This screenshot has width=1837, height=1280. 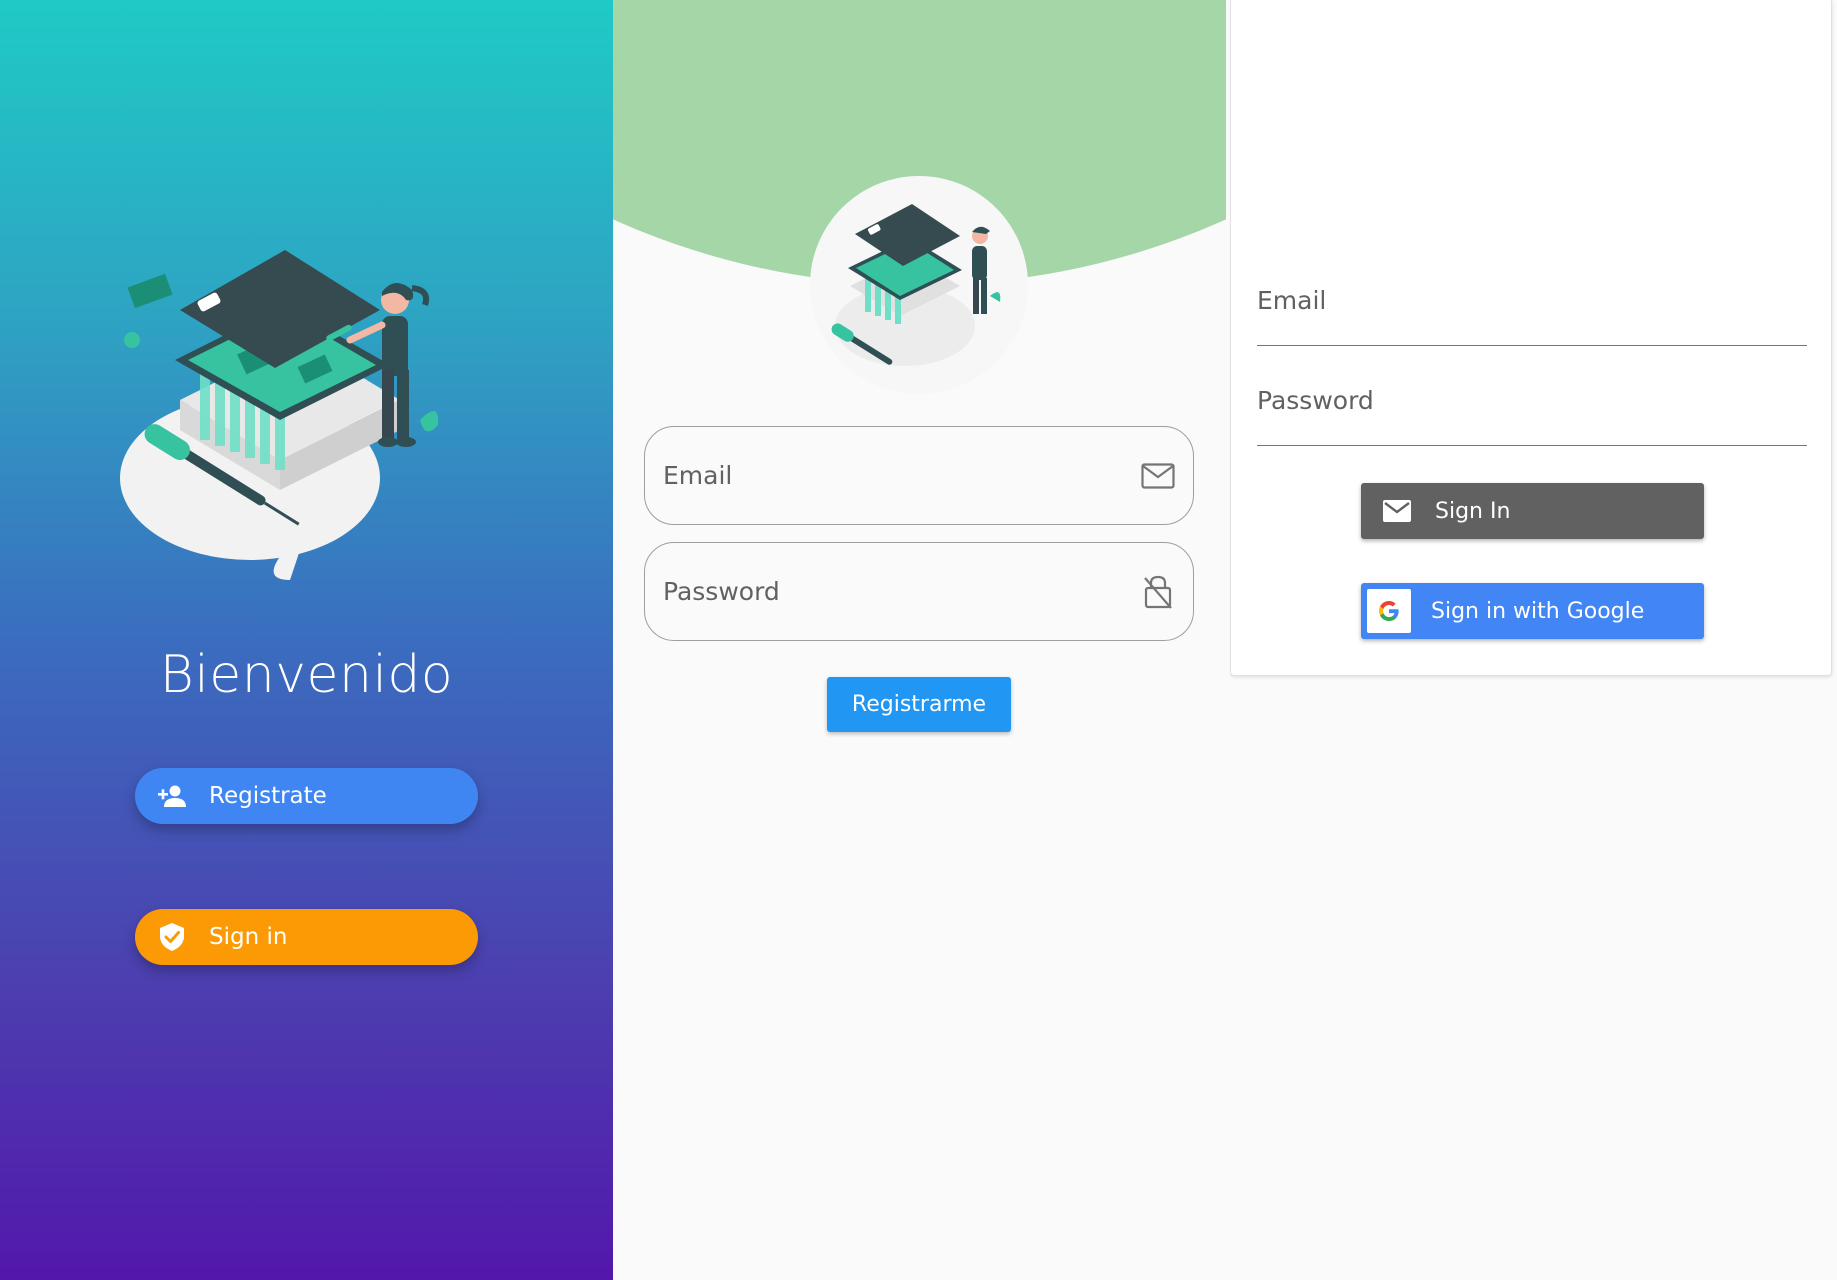 I want to click on google-signin-button: Sign in with Google, so click(x=1532, y=611).